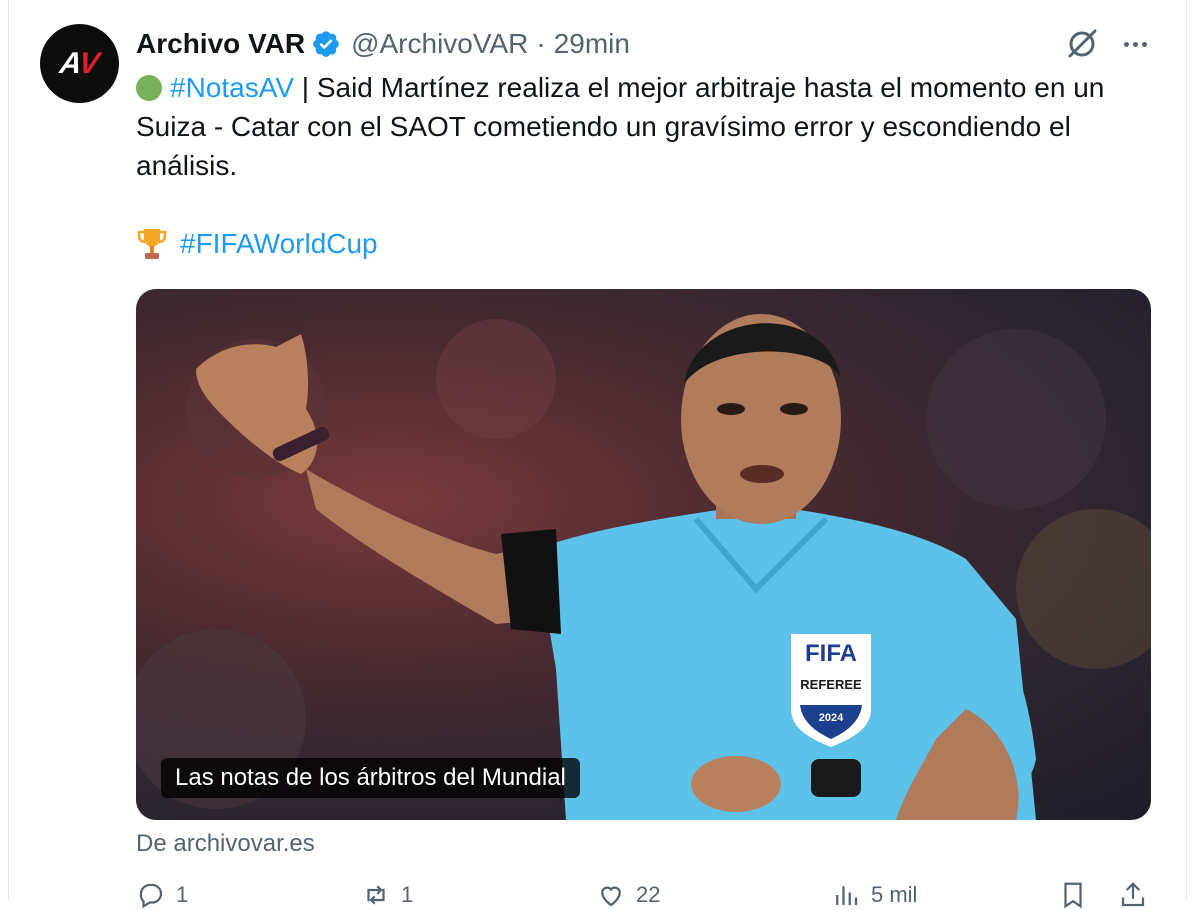  What do you see at coordinates (847, 895) in the screenshot?
I see `views-icon` at bounding box center [847, 895].